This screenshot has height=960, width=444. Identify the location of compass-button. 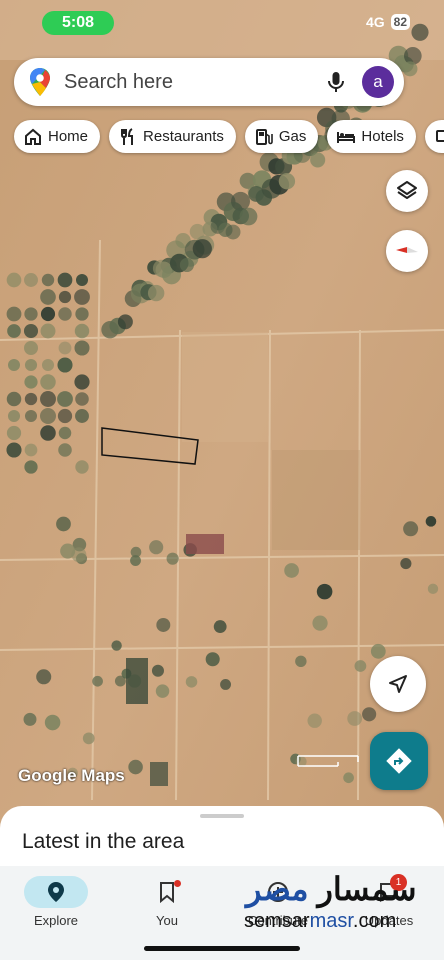
(407, 251).